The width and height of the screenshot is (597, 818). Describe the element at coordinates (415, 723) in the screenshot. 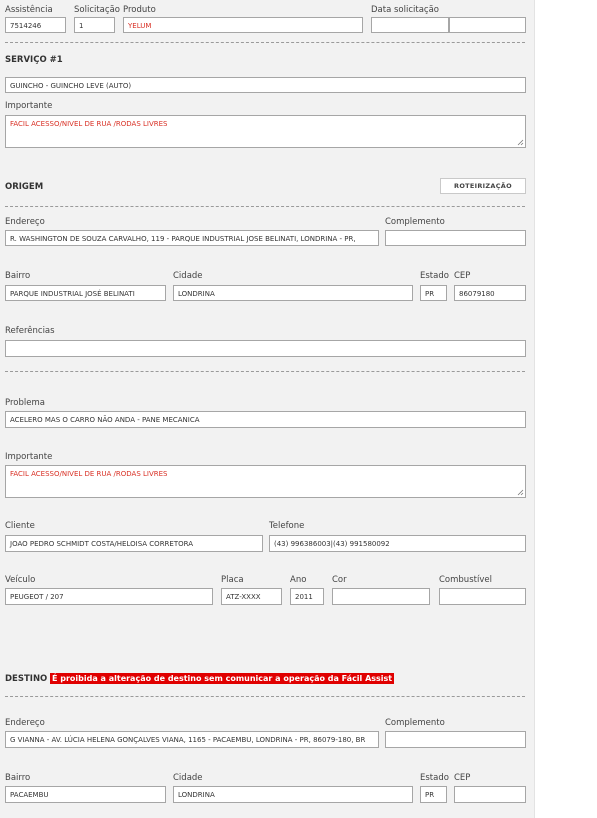

I see `destino-complemento-label: Complemento` at that location.